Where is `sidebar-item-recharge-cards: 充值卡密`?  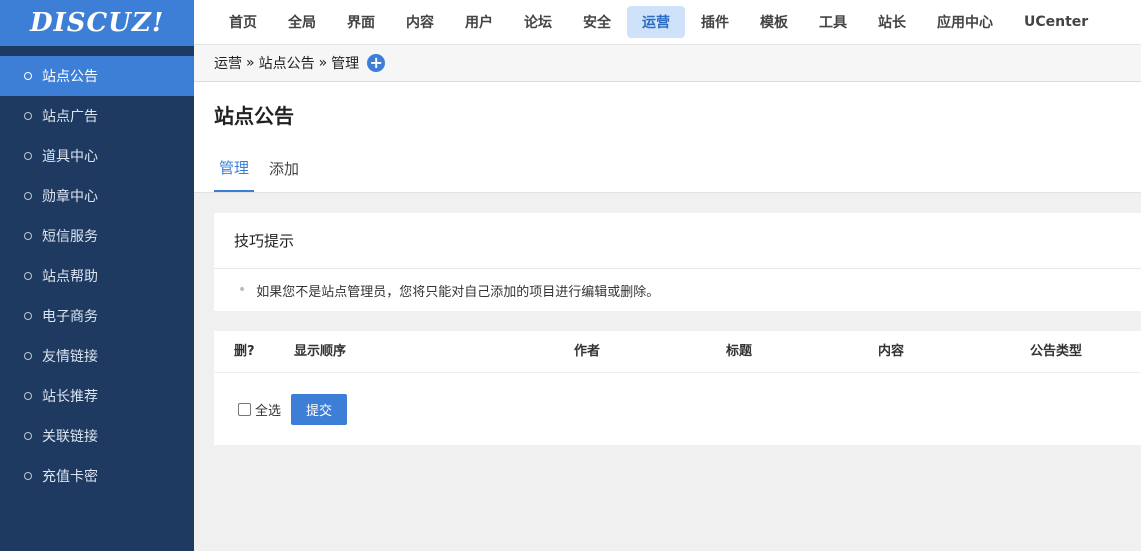
sidebar-item-recharge-cards: 充值卡密 is located at coordinates (97, 476).